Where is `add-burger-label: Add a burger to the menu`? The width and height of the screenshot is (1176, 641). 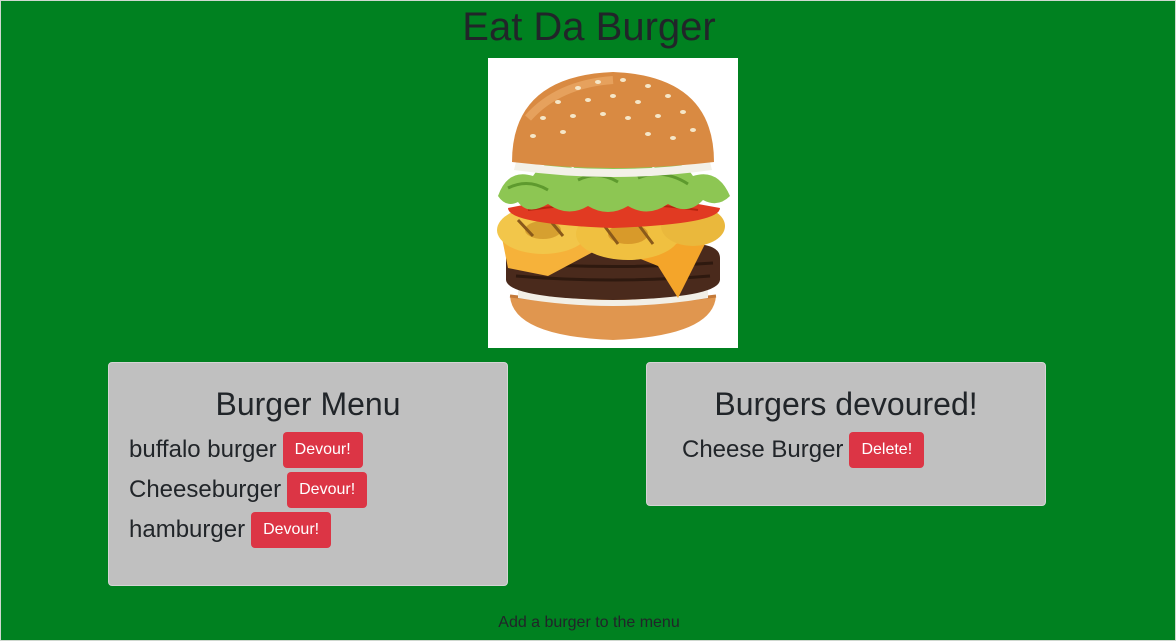
add-burger-label: Add a burger to the menu is located at coordinates (589, 622).